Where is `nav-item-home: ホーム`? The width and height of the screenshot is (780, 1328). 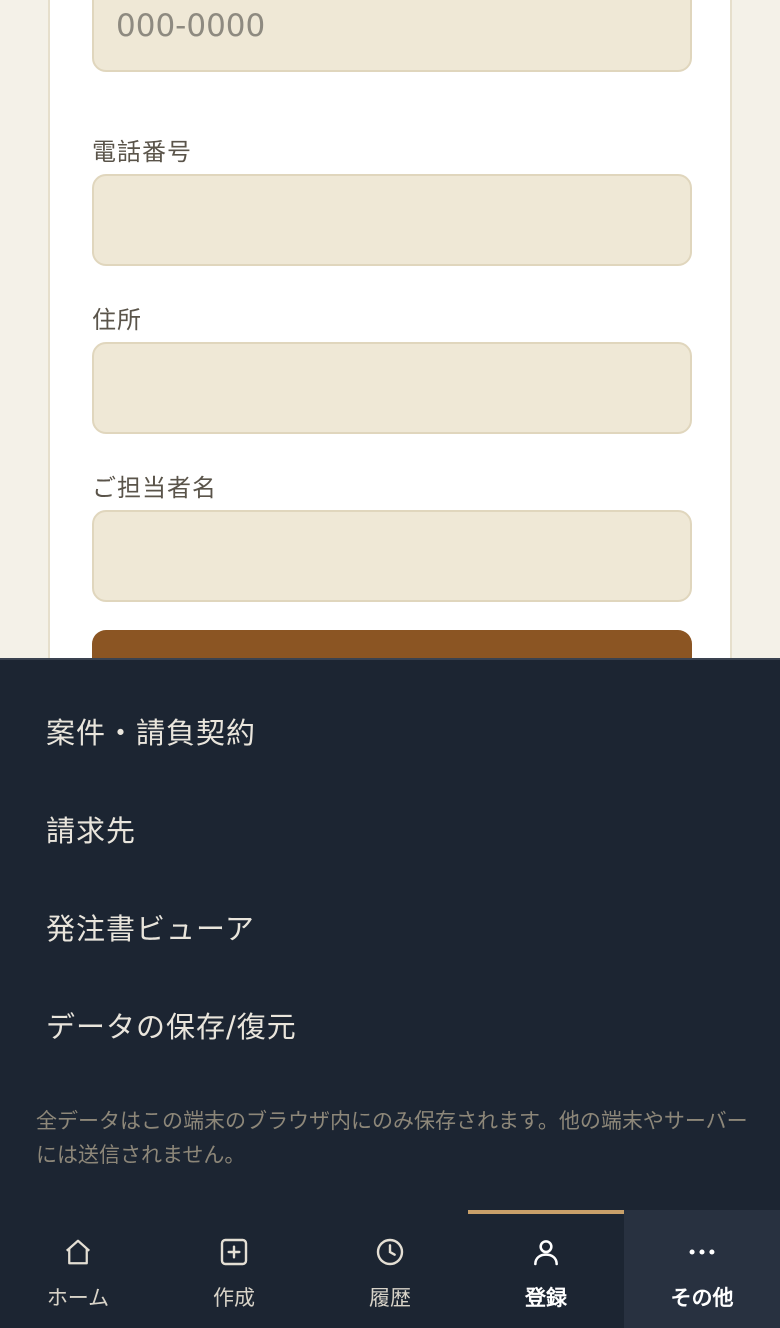 nav-item-home: ホーム is located at coordinates (78, 1269).